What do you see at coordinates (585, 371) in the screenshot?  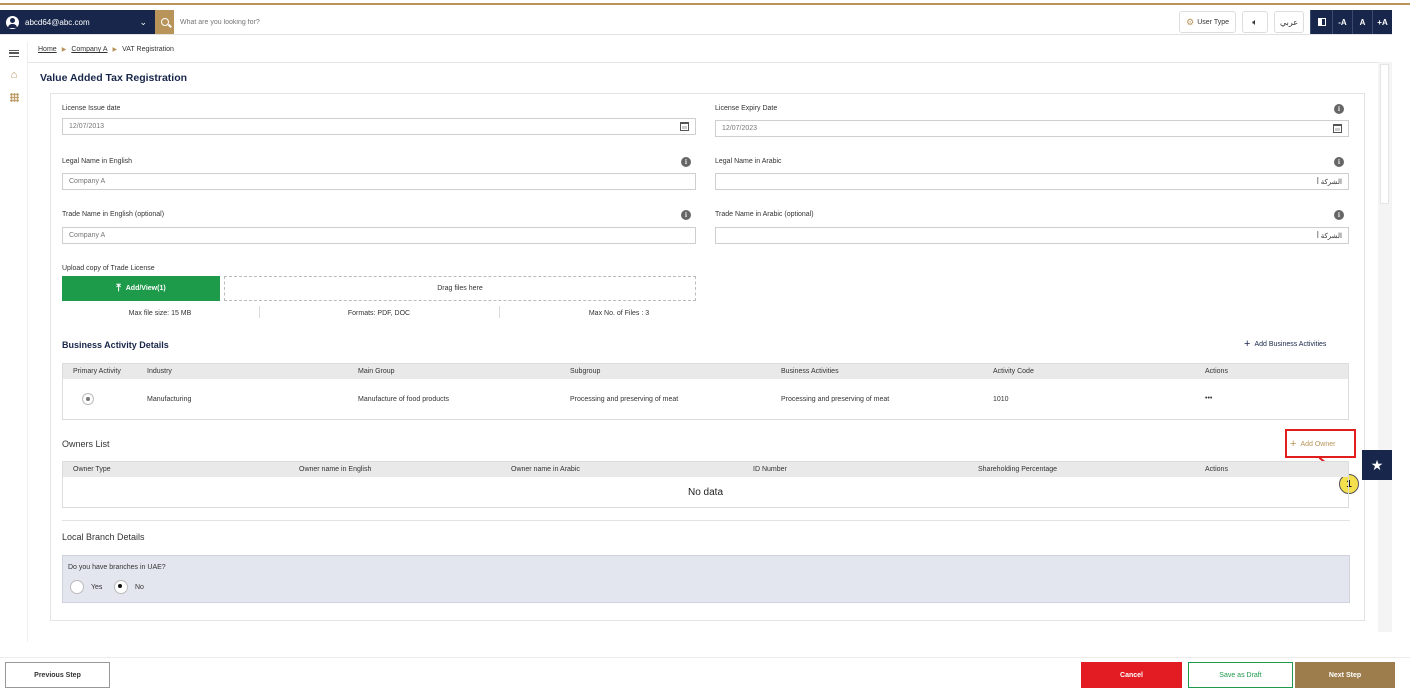 I see `column-header: Subgroup` at bounding box center [585, 371].